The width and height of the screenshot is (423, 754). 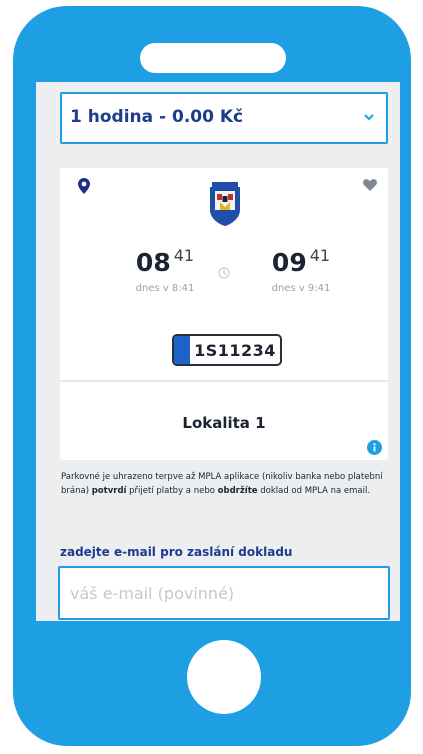 What do you see at coordinates (320, 255) in the screenshot?
I see `end-minutes: 41` at bounding box center [320, 255].